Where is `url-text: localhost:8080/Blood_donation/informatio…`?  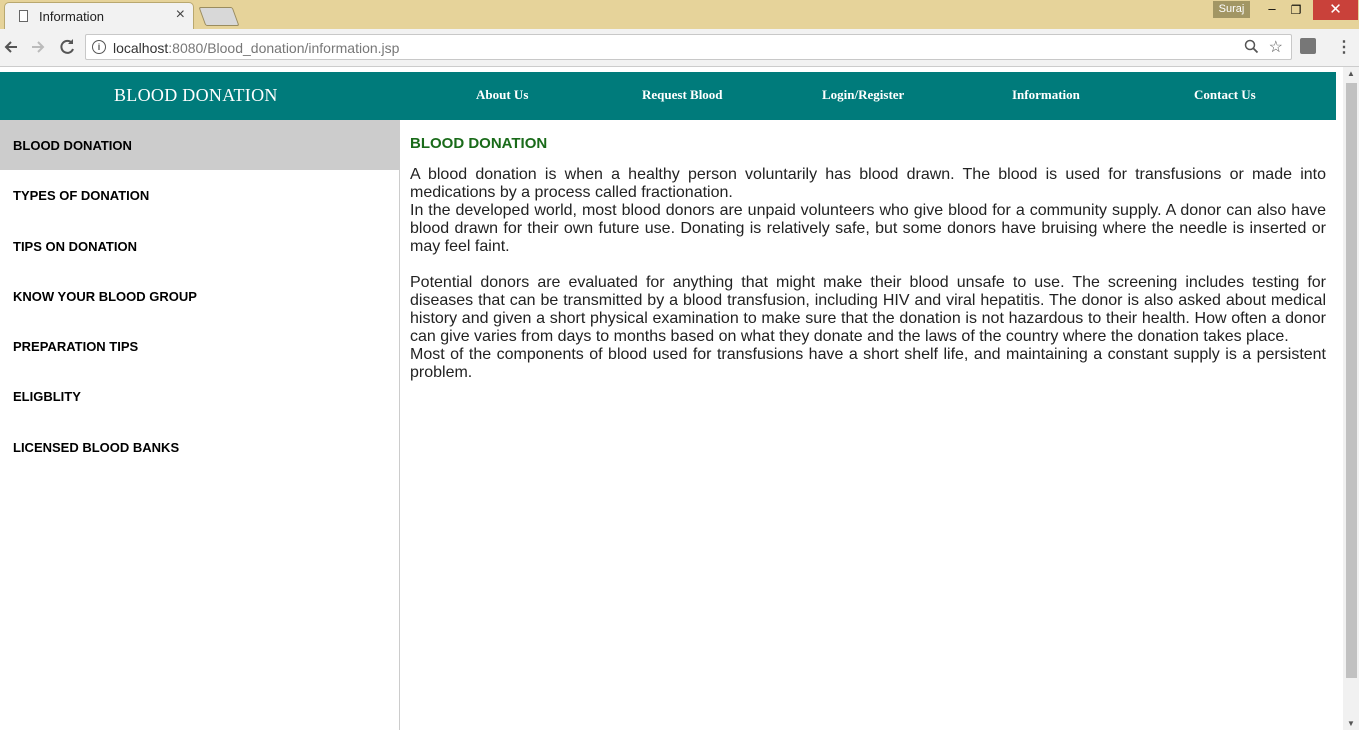
url-text: localhost:8080/Blood_donation/informatio… is located at coordinates (256, 48).